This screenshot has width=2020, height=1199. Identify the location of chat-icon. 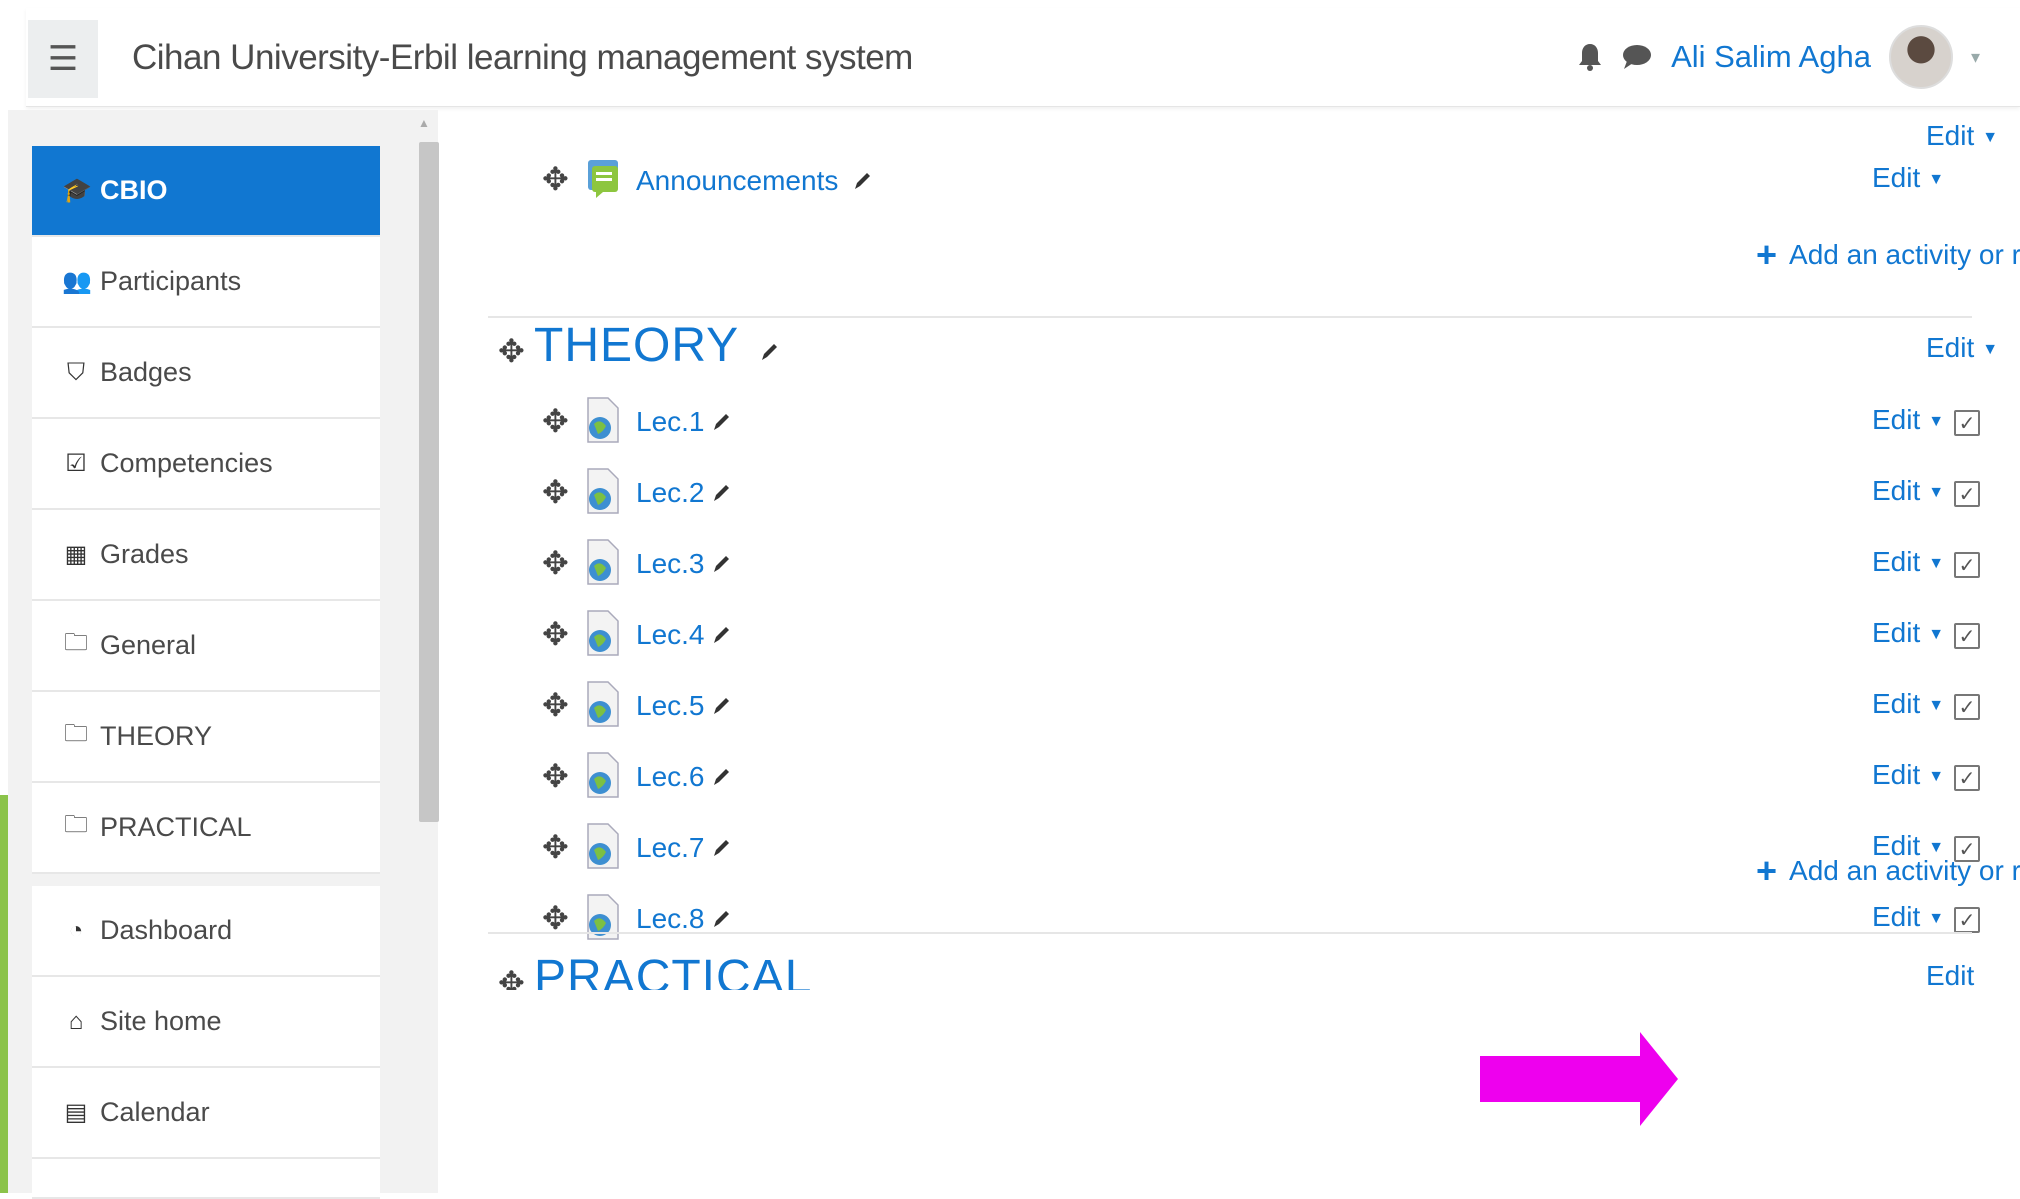
(1637, 57).